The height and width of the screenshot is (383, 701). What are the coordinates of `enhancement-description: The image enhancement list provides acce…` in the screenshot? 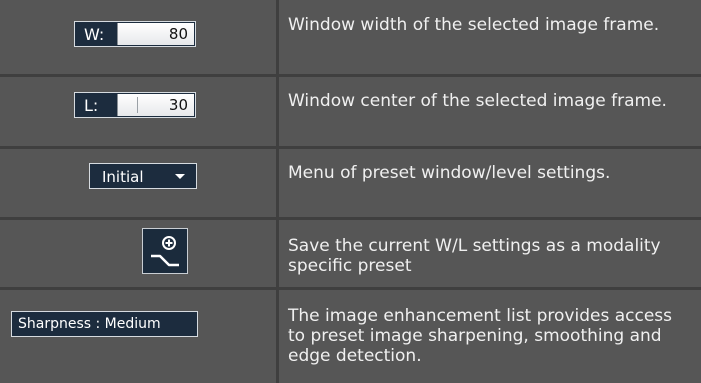 It's located at (488, 336).